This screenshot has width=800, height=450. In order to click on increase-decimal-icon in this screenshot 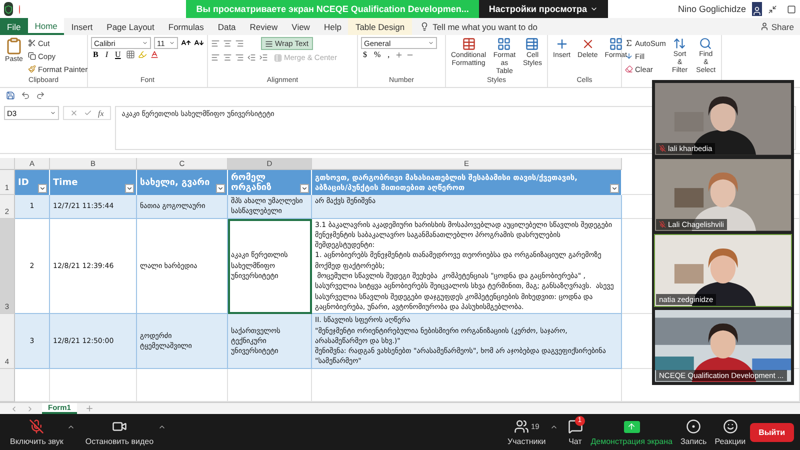, I will do `click(398, 54)`.